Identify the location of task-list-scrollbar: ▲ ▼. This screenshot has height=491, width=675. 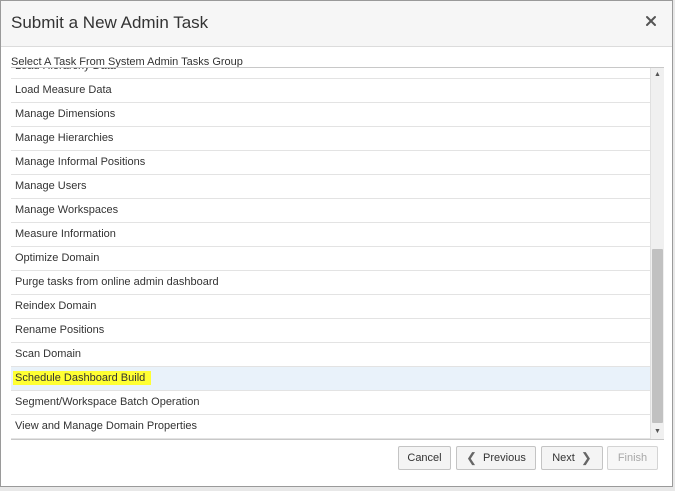
(657, 253).